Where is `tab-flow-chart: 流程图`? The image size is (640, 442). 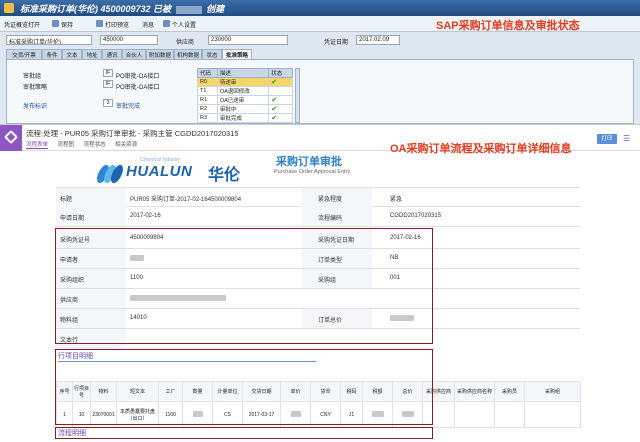 tab-flow-chart: 流程图 is located at coordinates (66, 145).